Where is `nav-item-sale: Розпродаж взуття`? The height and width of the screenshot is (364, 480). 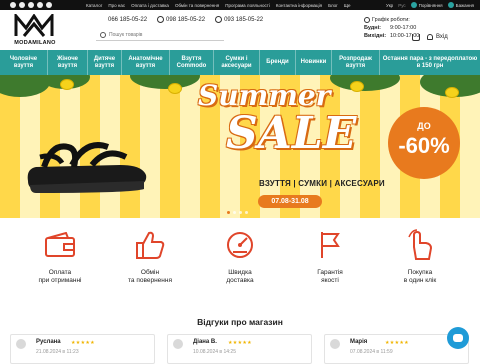 nav-item-sale: Розпродаж взуття is located at coordinates (356, 62).